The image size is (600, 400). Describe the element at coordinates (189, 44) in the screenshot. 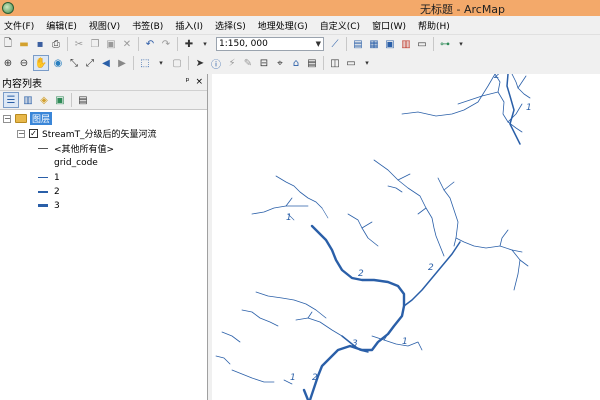

I see `add-data-icon: ✚` at that location.